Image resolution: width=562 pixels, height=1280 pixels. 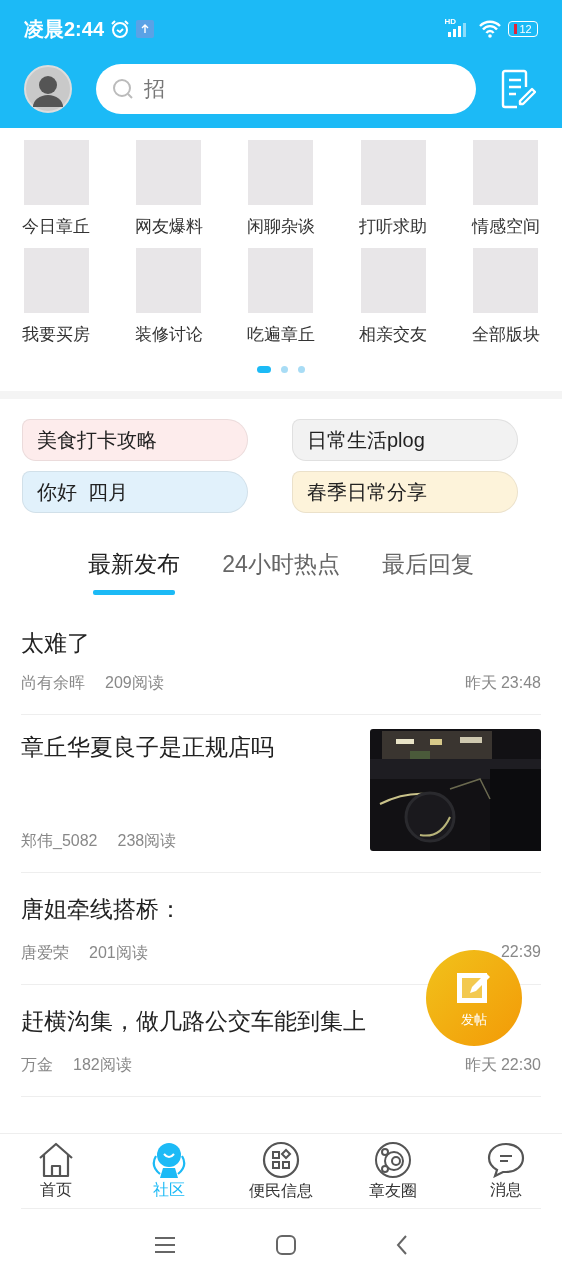 What do you see at coordinates (281, 1159) in the screenshot?
I see `grid-icon` at bounding box center [281, 1159].